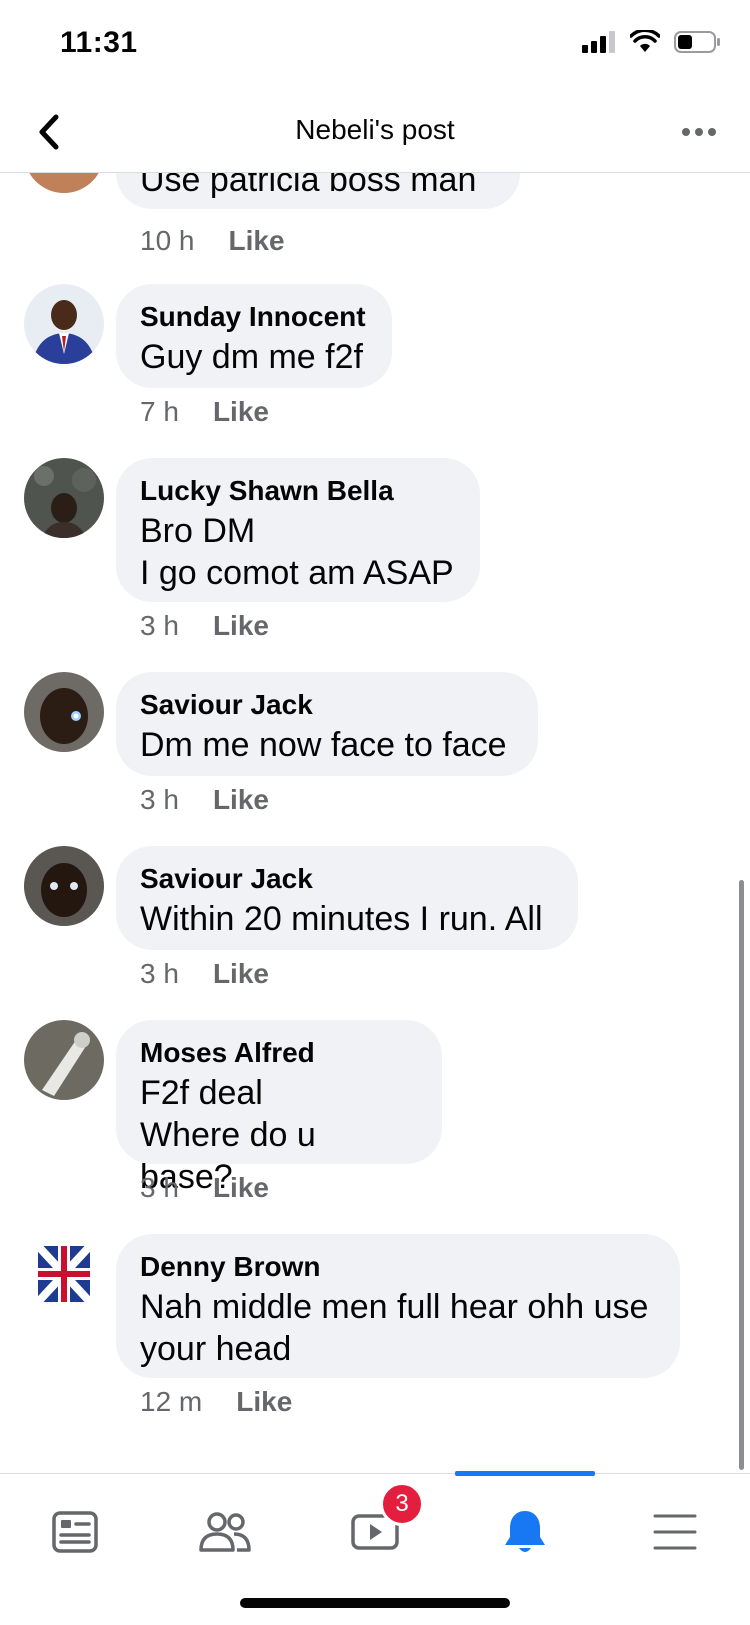 This screenshot has height=1625, width=750. Describe the element at coordinates (375, 46) in the screenshot. I see `status-bar: 11:31` at that location.